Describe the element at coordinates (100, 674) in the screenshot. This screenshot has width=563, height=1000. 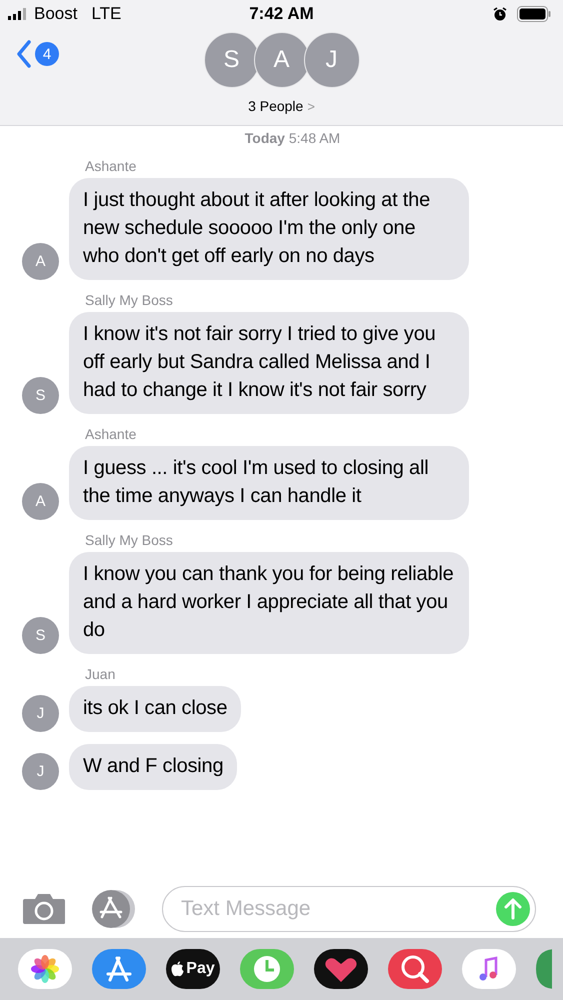
I see `sender-name: Juan` at that location.